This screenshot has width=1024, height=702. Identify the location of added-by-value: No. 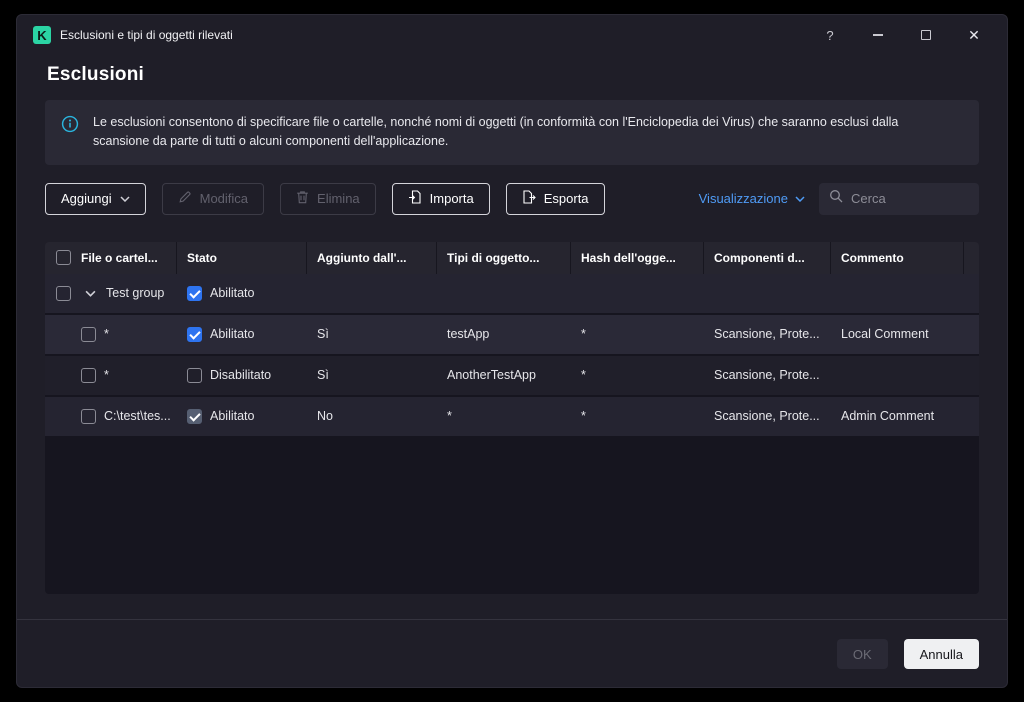
(325, 416).